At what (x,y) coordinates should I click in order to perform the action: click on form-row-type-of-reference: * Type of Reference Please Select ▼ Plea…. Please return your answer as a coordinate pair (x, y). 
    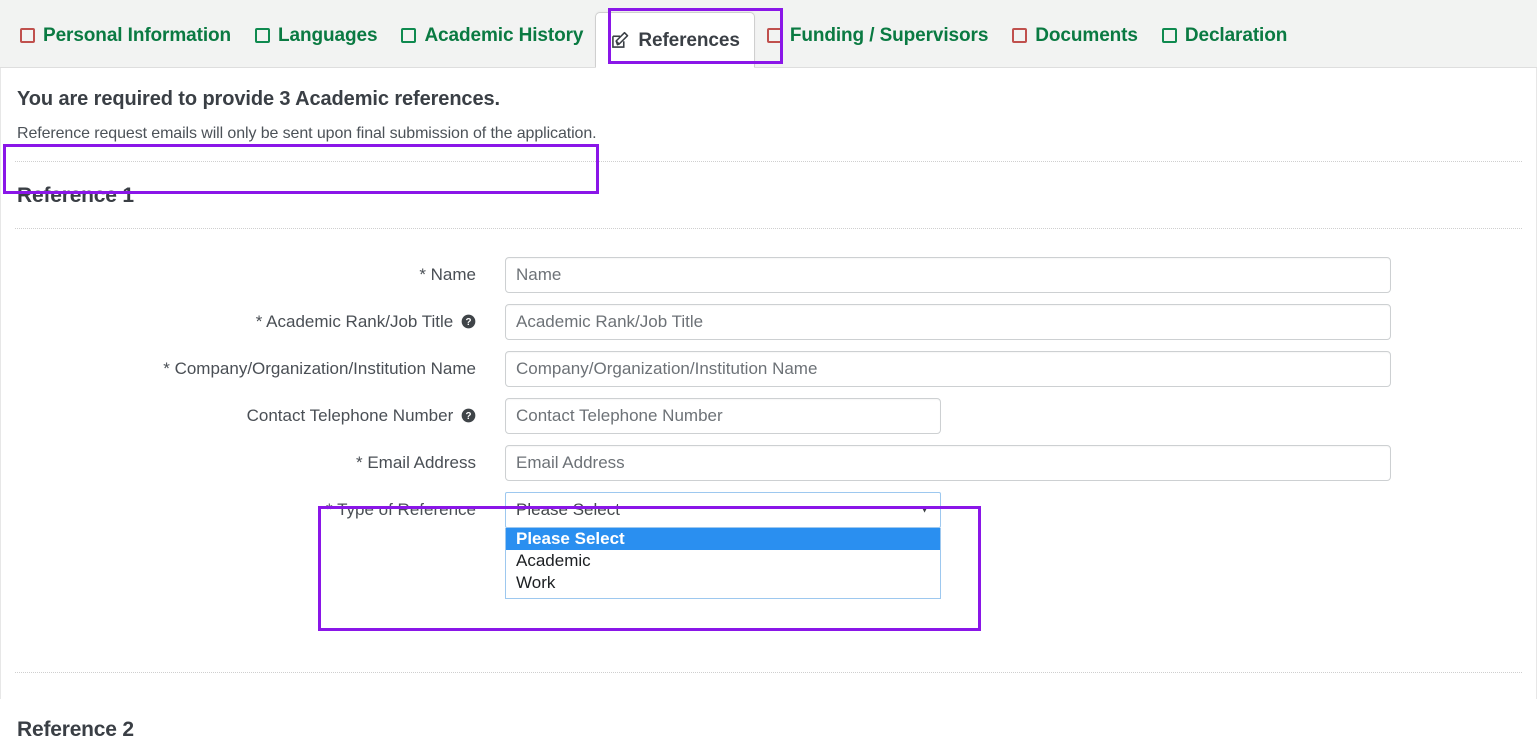
    Looking at the image, I should click on (768, 545).